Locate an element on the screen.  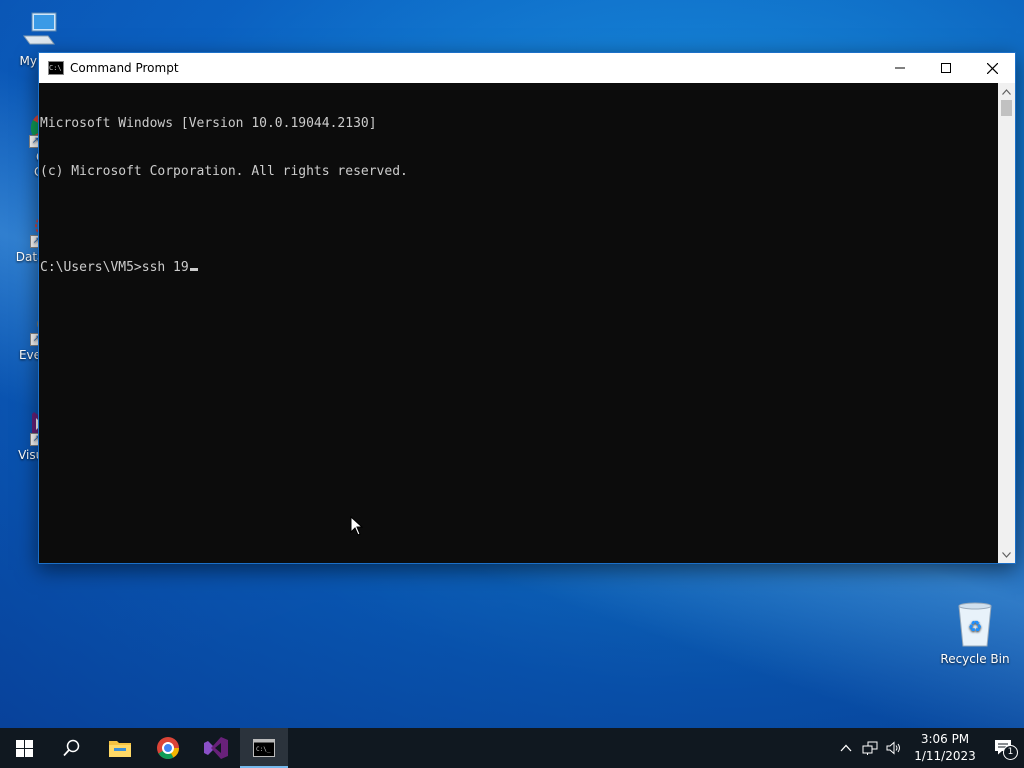
speaker-icon is located at coordinates (893, 748).